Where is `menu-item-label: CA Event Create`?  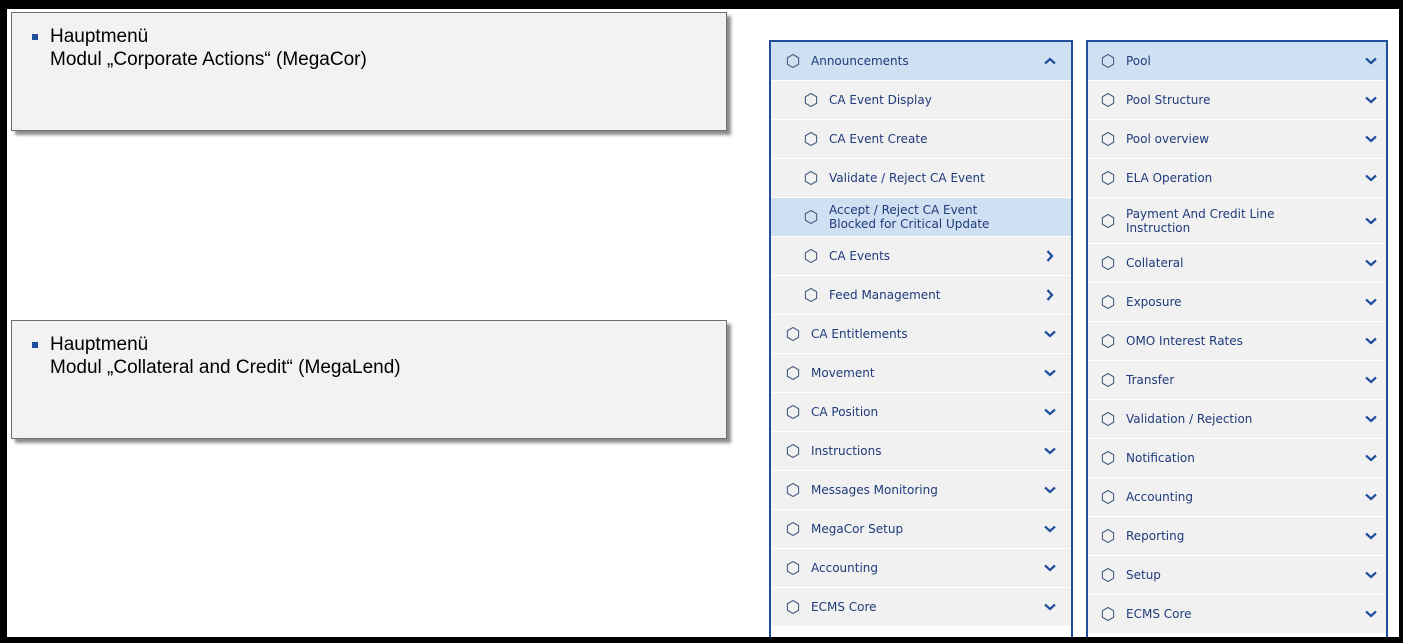
menu-item-label: CA Event Create is located at coordinates (878, 139).